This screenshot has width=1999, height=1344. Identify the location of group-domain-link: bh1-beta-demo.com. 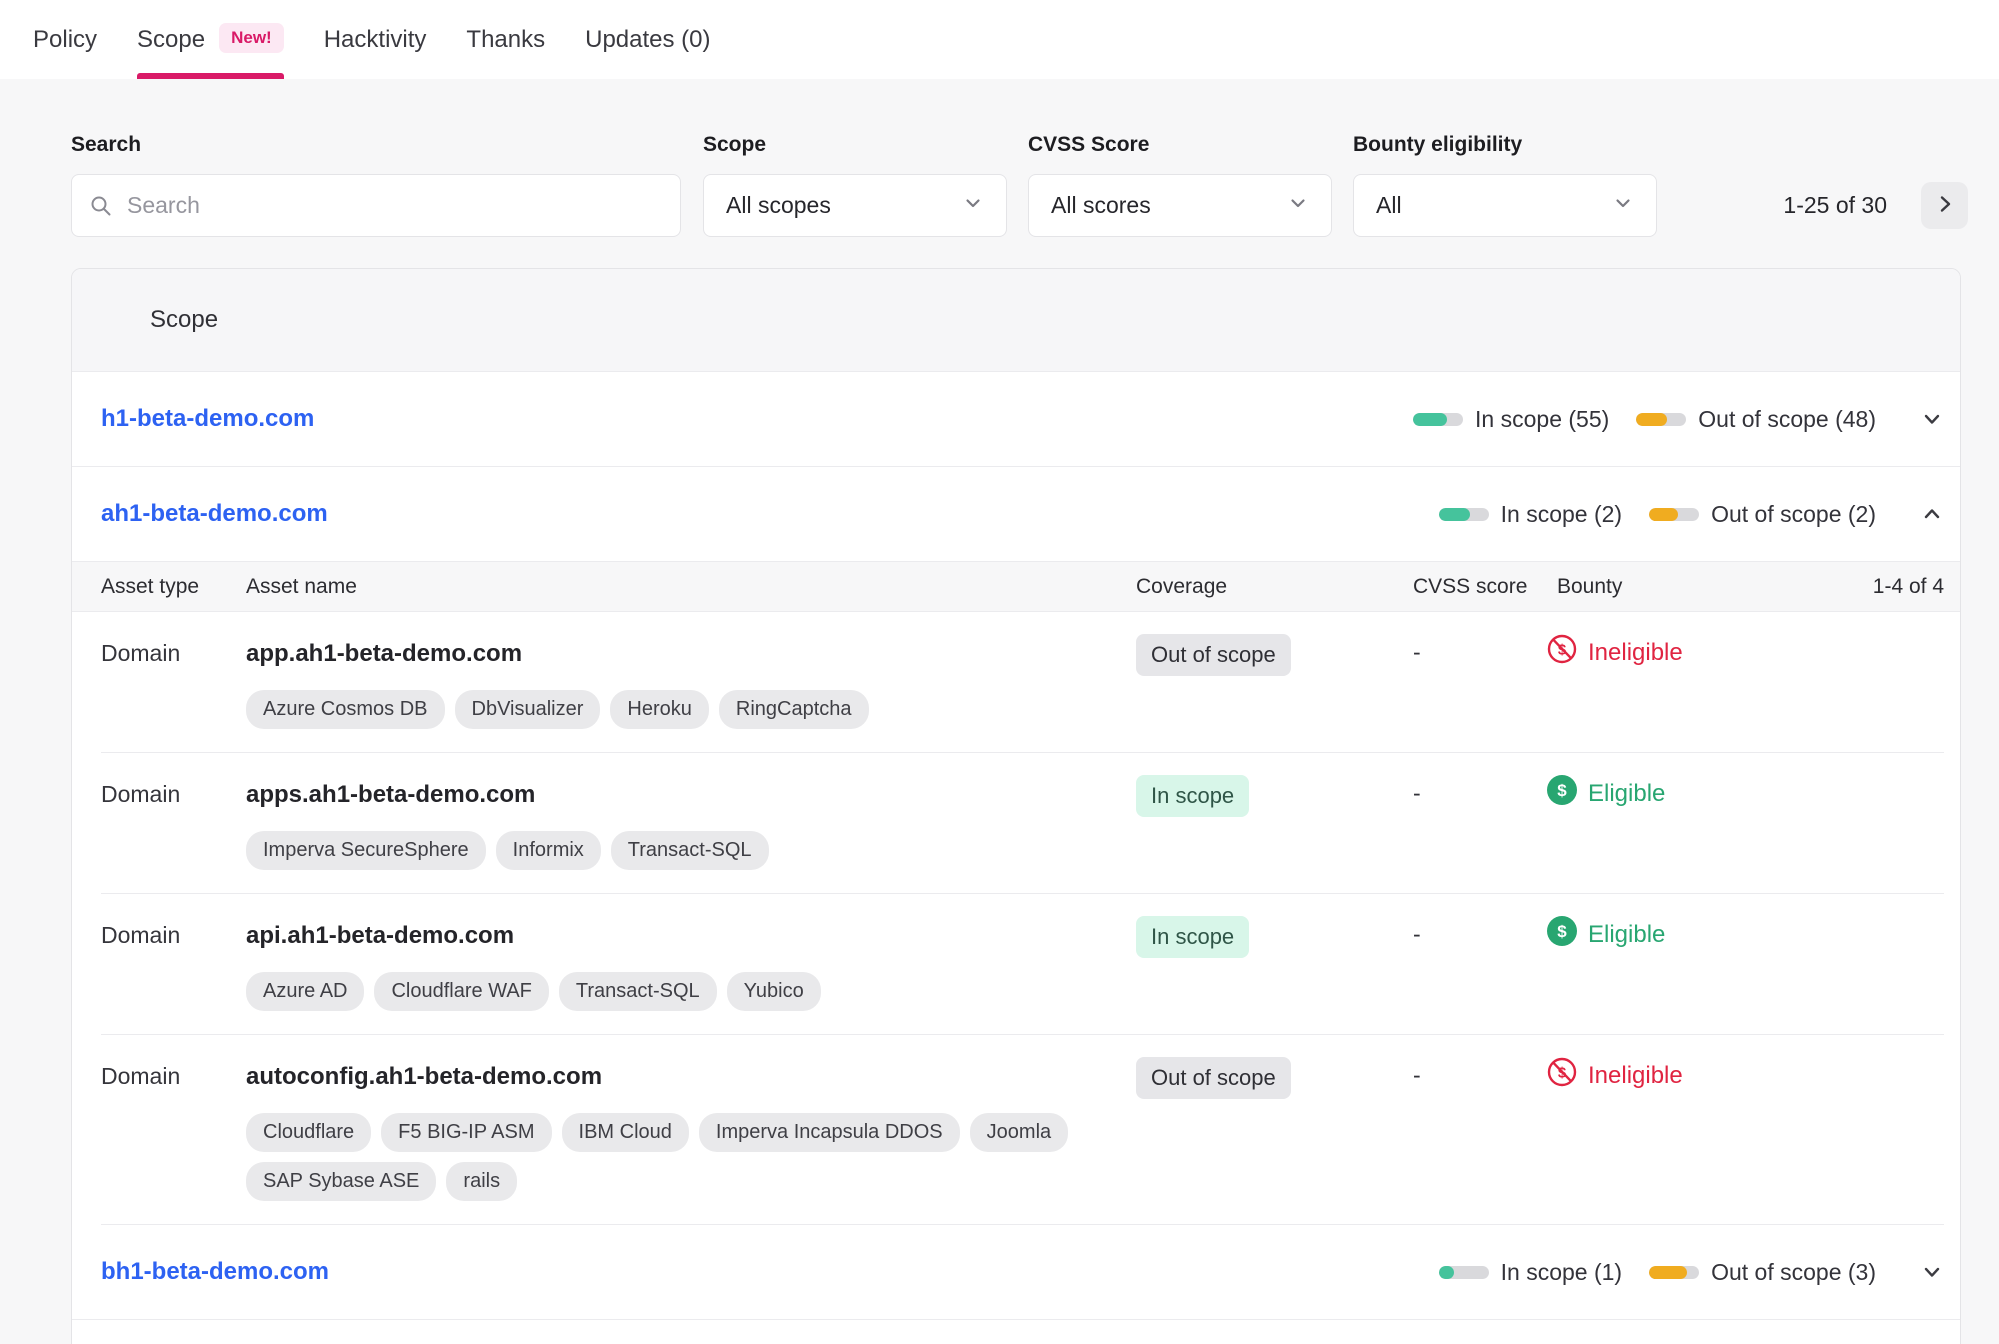
(215, 1272).